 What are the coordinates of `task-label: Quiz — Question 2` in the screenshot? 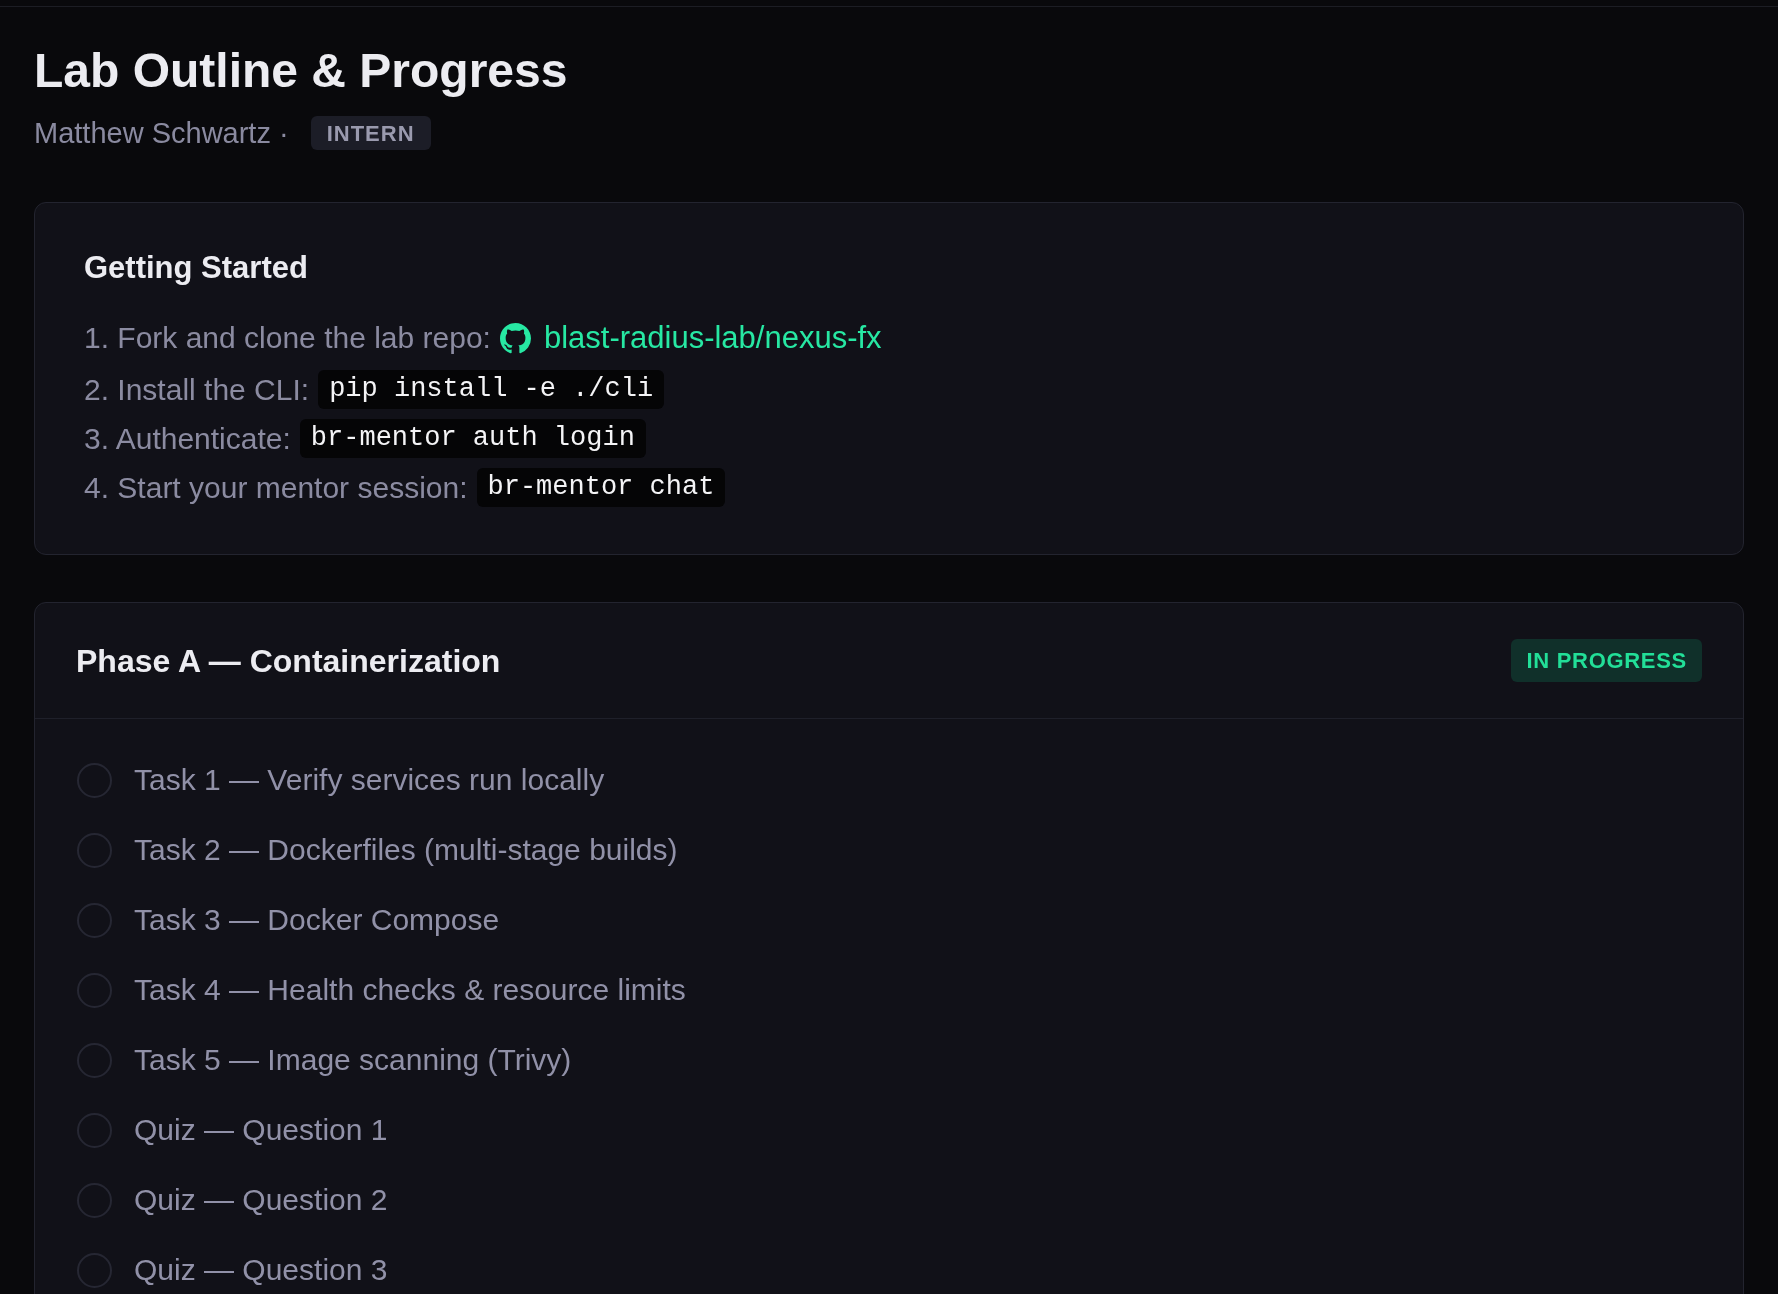 It's located at (261, 1200).